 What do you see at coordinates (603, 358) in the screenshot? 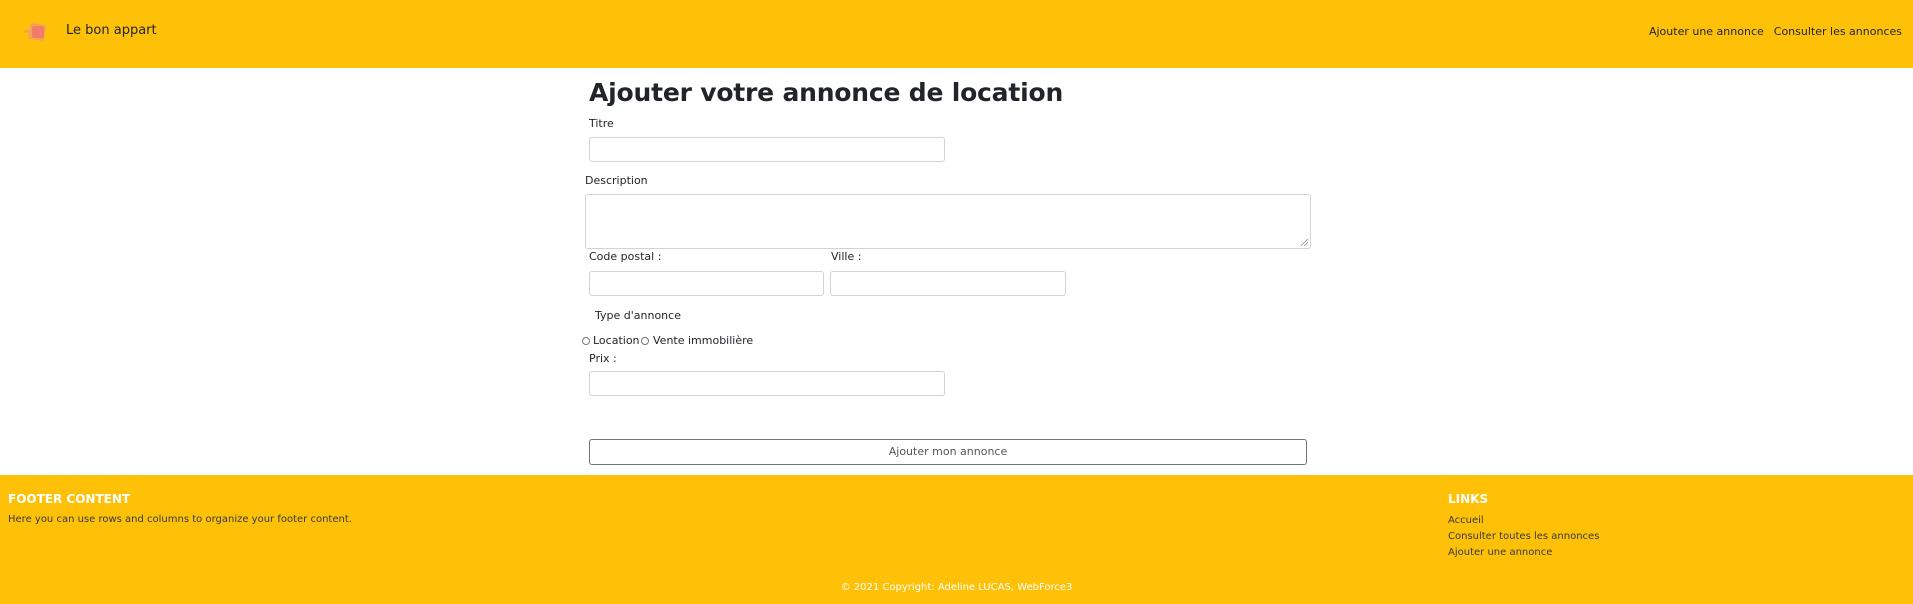
I see `prix-label: Prix :` at bounding box center [603, 358].